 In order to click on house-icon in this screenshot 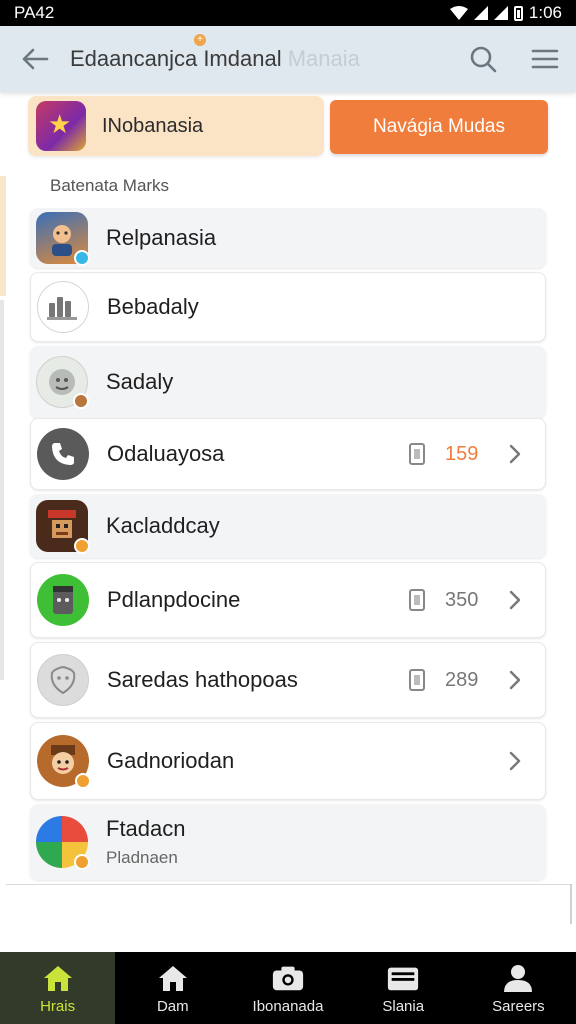, I will do `click(173, 978)`.